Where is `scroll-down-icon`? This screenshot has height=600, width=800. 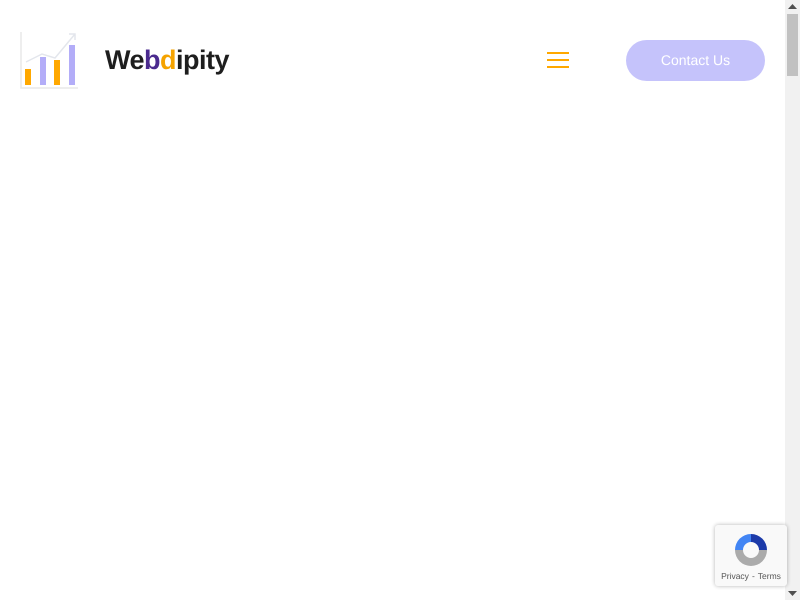
scroll-down-icon is located at coordinates (792, 594).